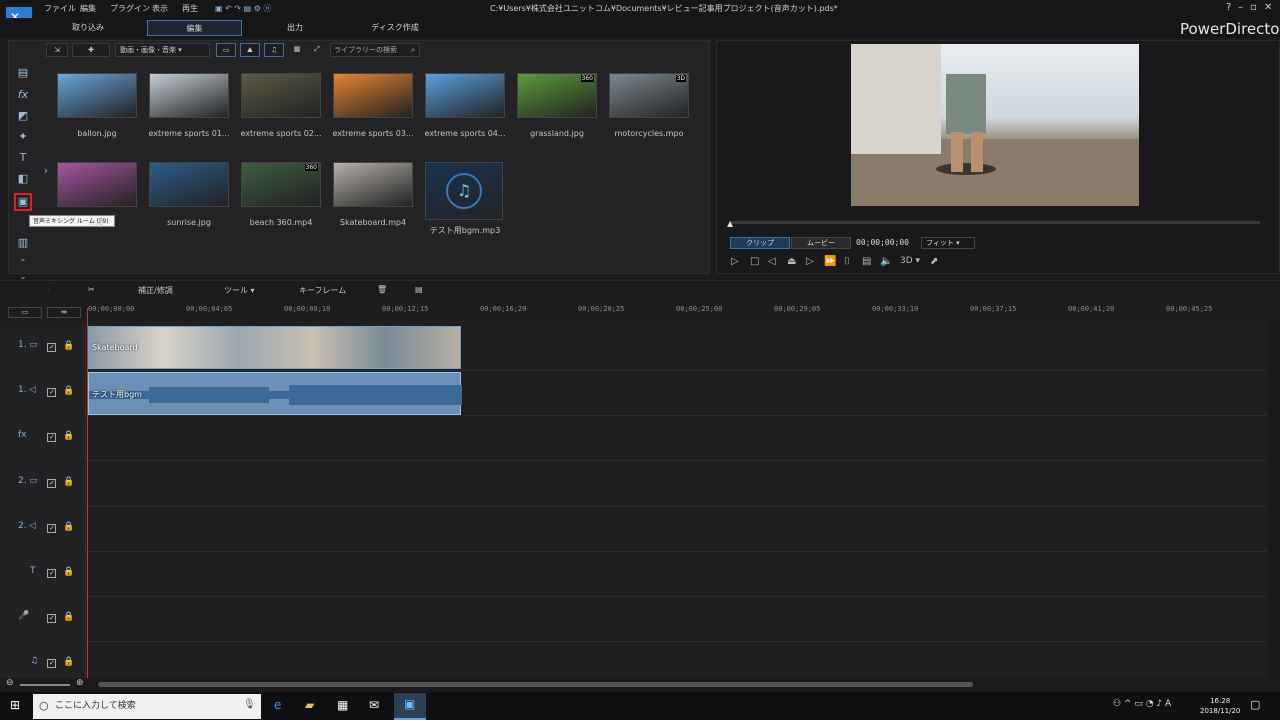 The height and width of the screenshot is (720, 1280). Describe the element at coordinates (160, 8) in the screenshot. I see `menu-view: 表示` at that location.